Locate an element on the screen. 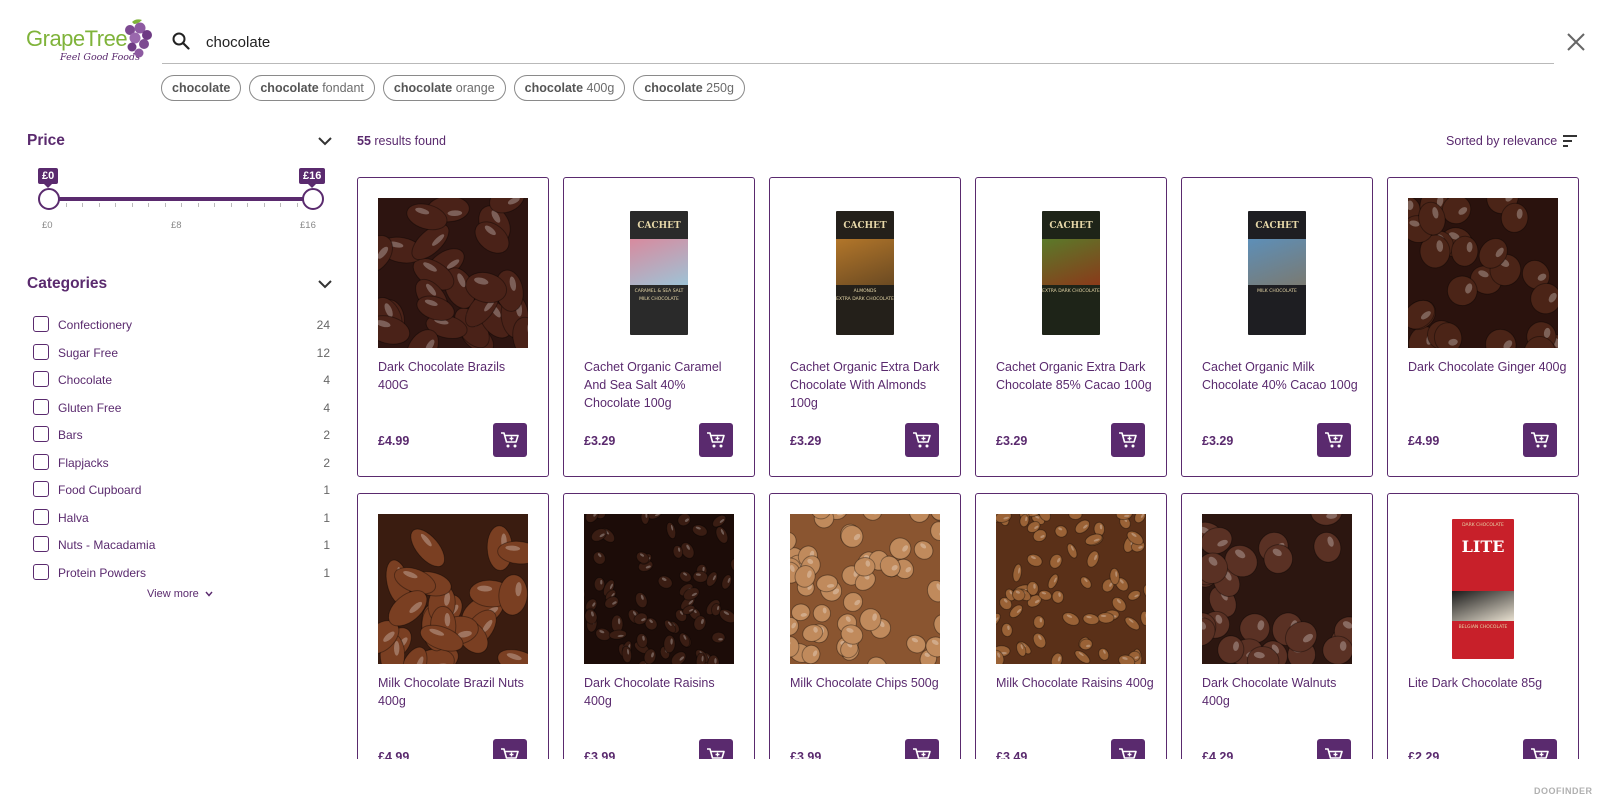 Image resolution: width=1600 pixels, height=803 pixels. grape-tree-logo: GrapeTree Feel Good Foods is located at coordinates (90, 42).